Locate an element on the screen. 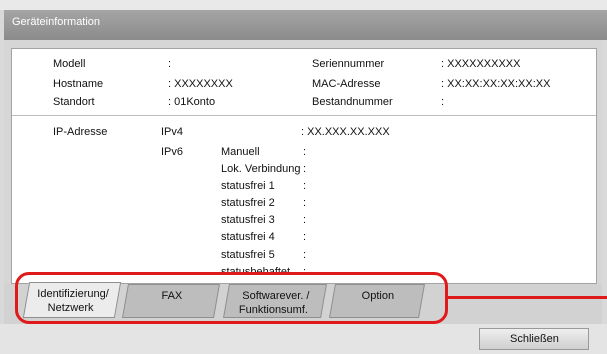 The height and width of the screenshot is (354, 607). mac-label: MAC-Adresse is located at coordinates (346, 84).